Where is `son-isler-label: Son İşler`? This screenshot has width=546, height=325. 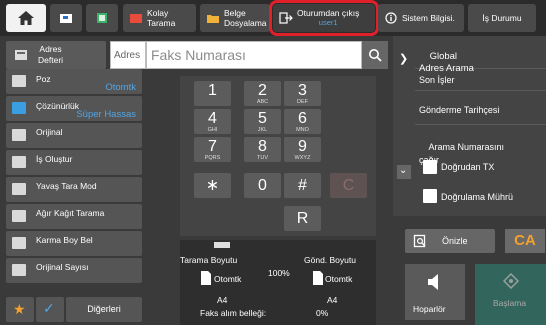
son-isler-label: Son İşler is located at coordinates (437, 80).